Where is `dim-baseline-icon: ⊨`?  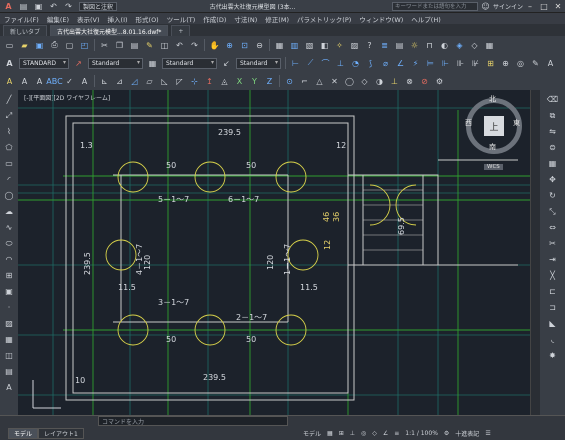 dim-baseline-icon: ⊨ is located at coordinates (430, 63).